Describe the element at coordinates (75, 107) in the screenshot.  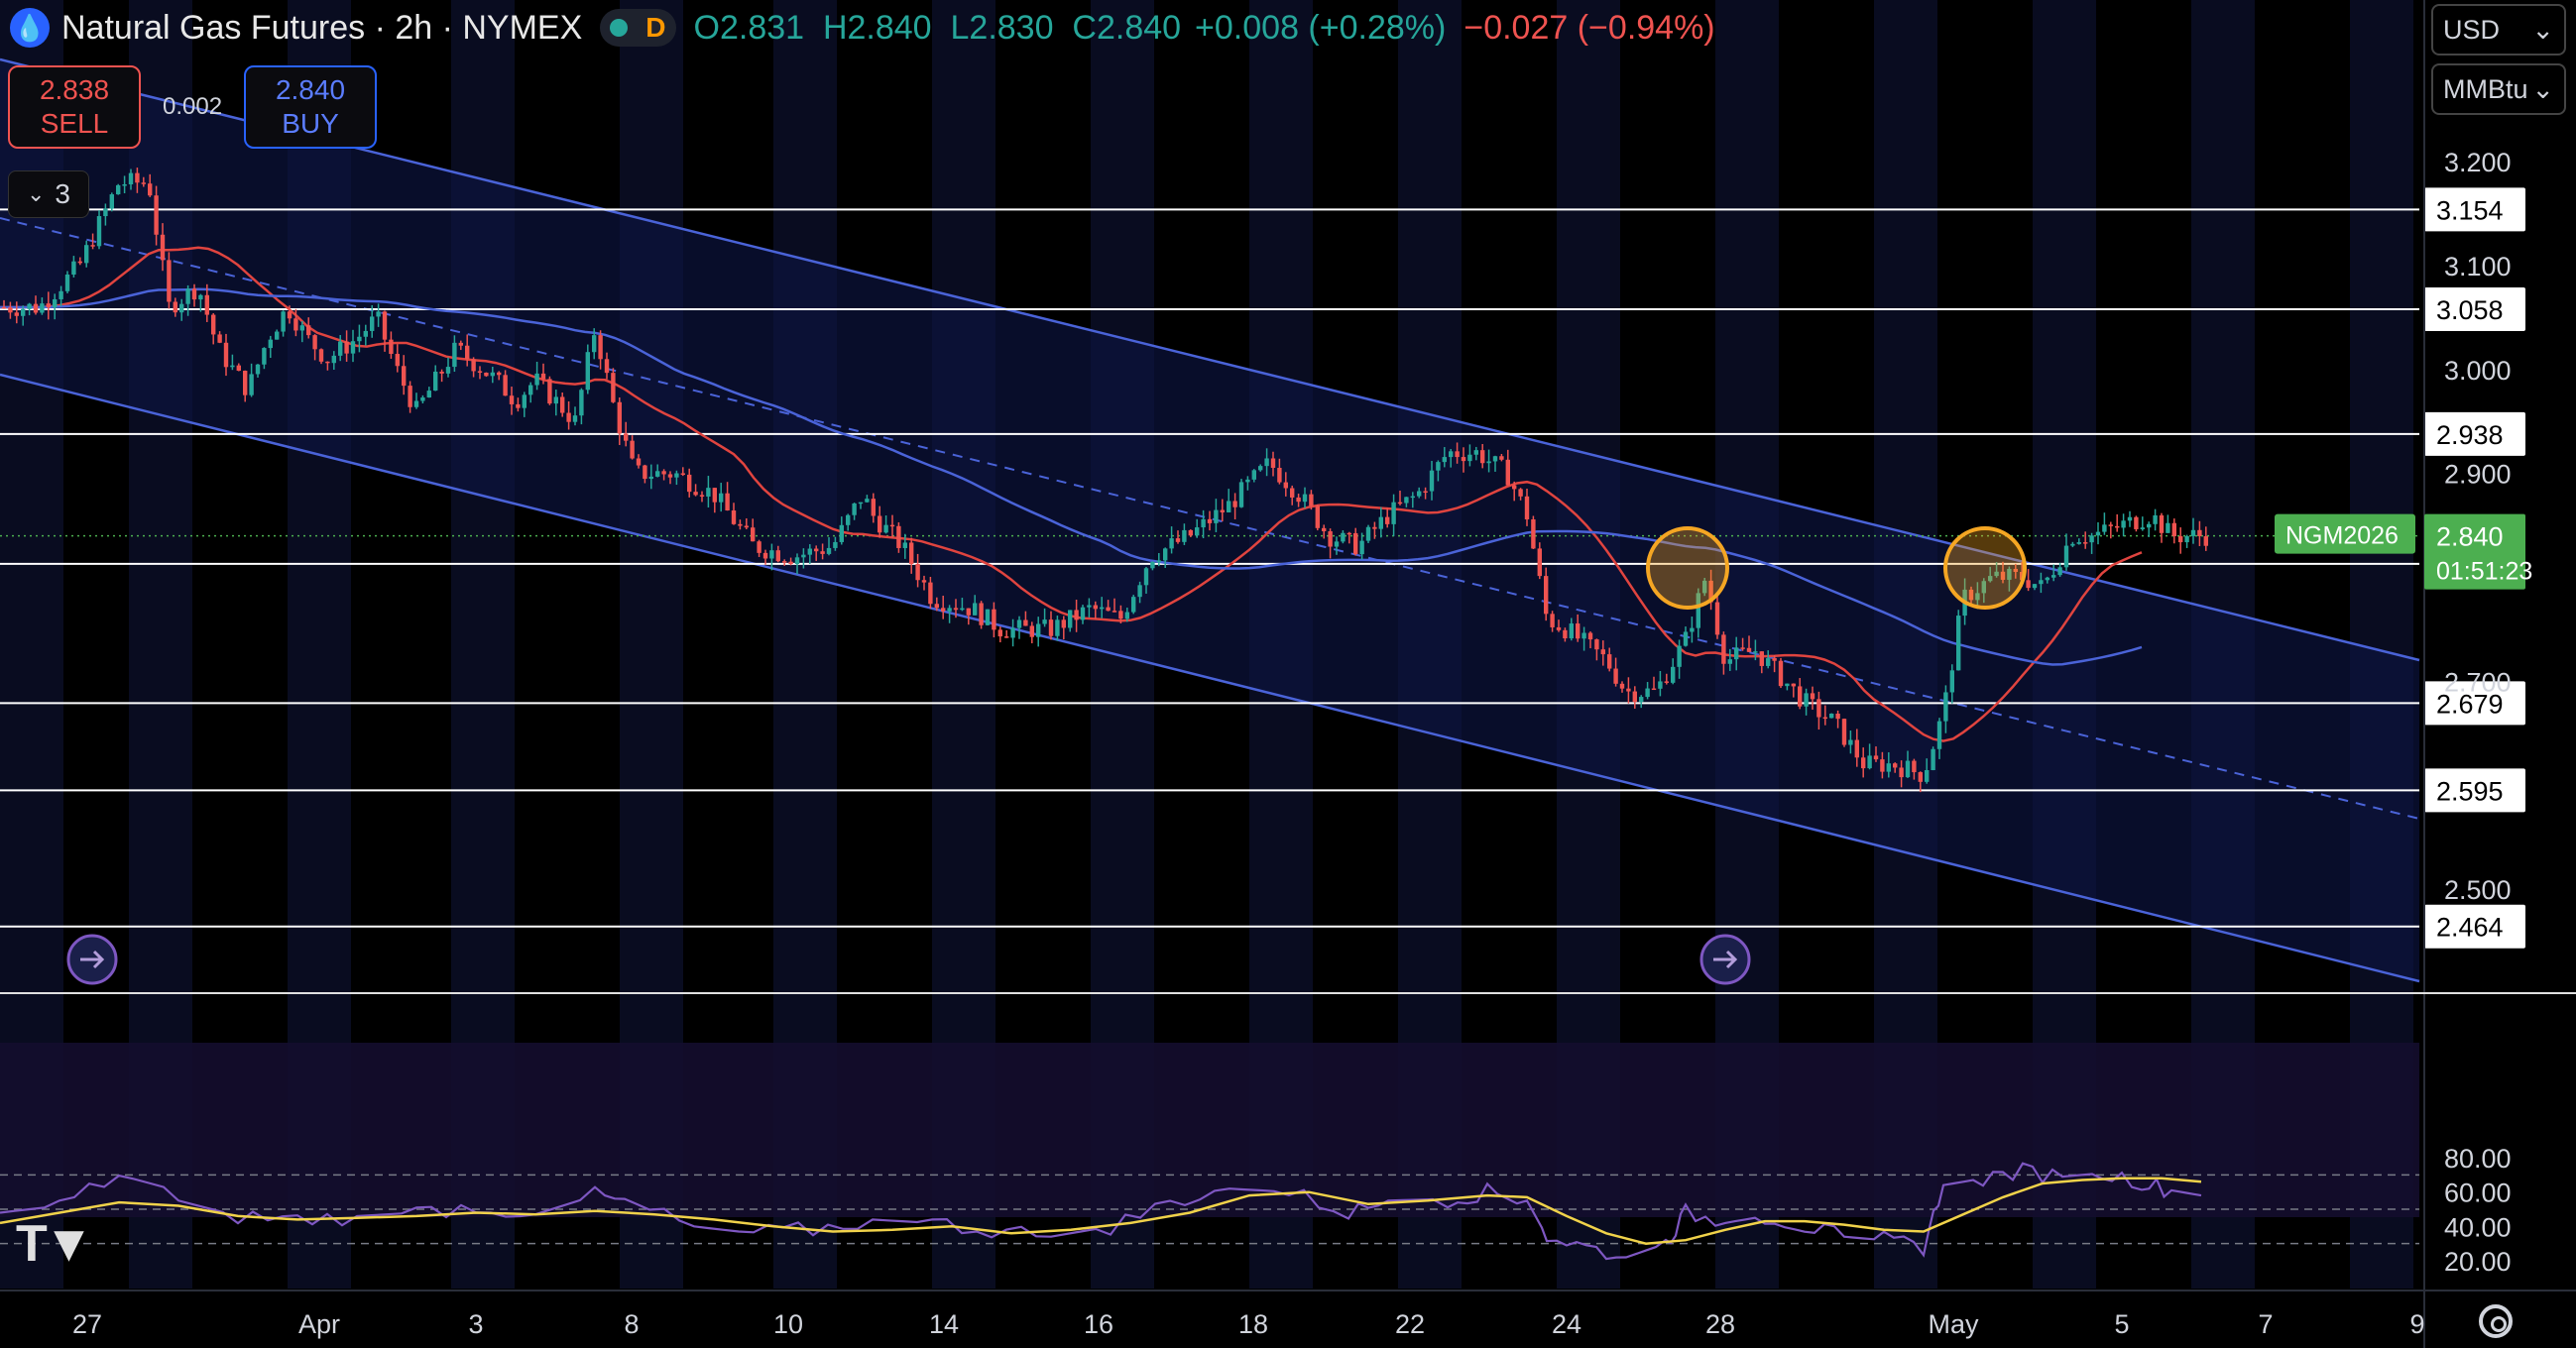
I see `sell-button: 2.838 SELL` at that location.